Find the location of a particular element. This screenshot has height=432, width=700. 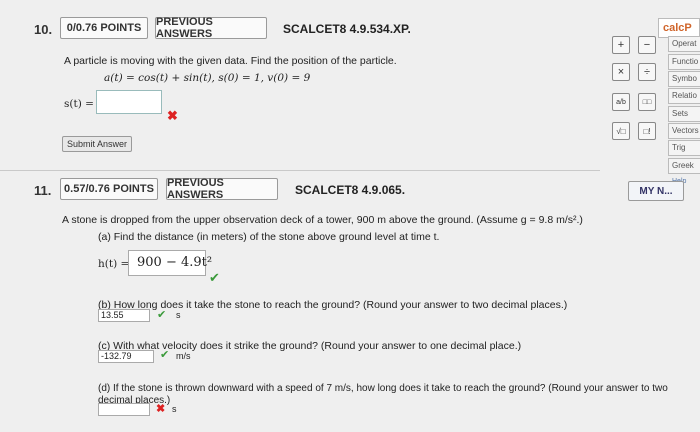

points-button: 0.57/0.76 POINTS is located at coordinates (109, 189).